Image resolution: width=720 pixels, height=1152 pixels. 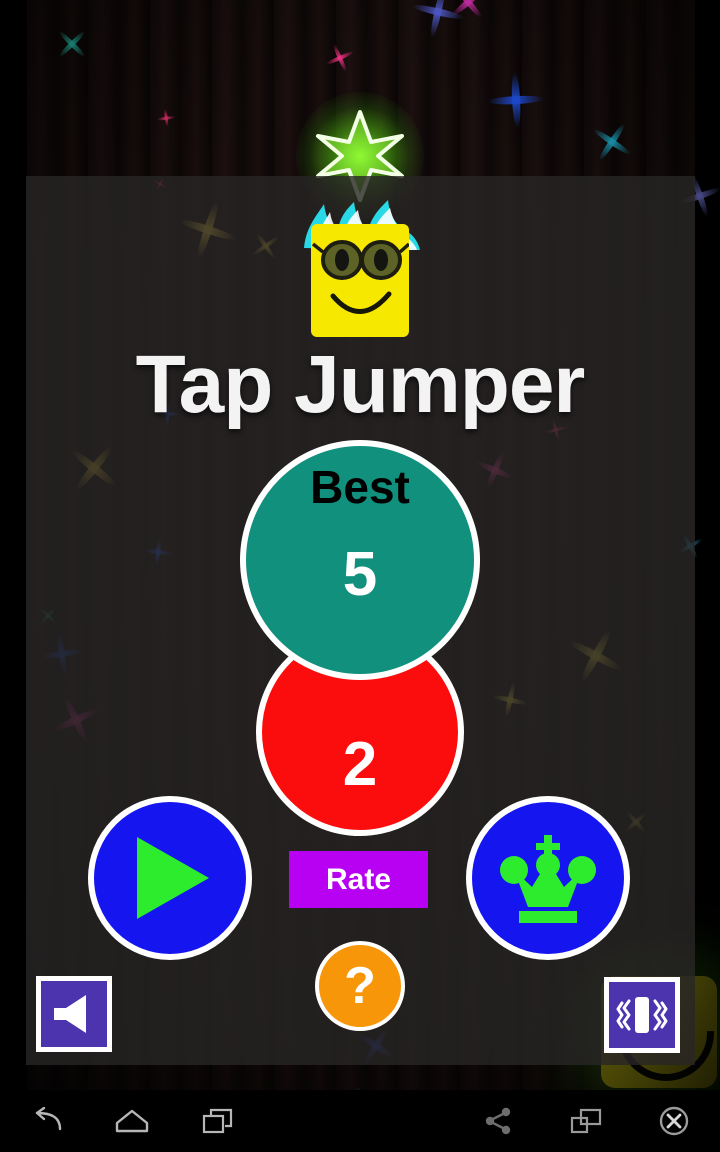 I want to click on current-score-value: 2, so click(x=360, y=764).